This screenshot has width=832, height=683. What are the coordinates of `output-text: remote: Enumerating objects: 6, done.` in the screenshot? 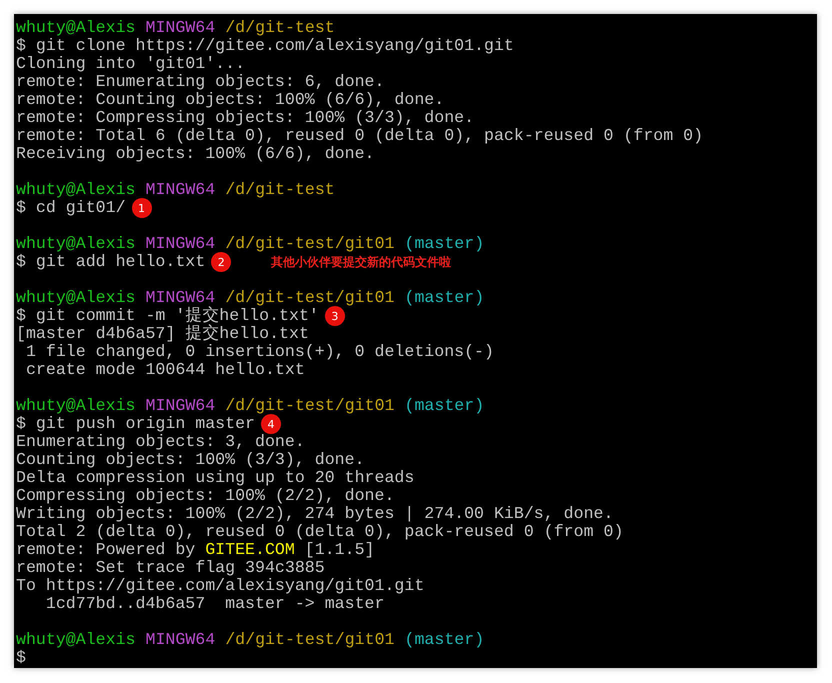 It's located at (200, 82).